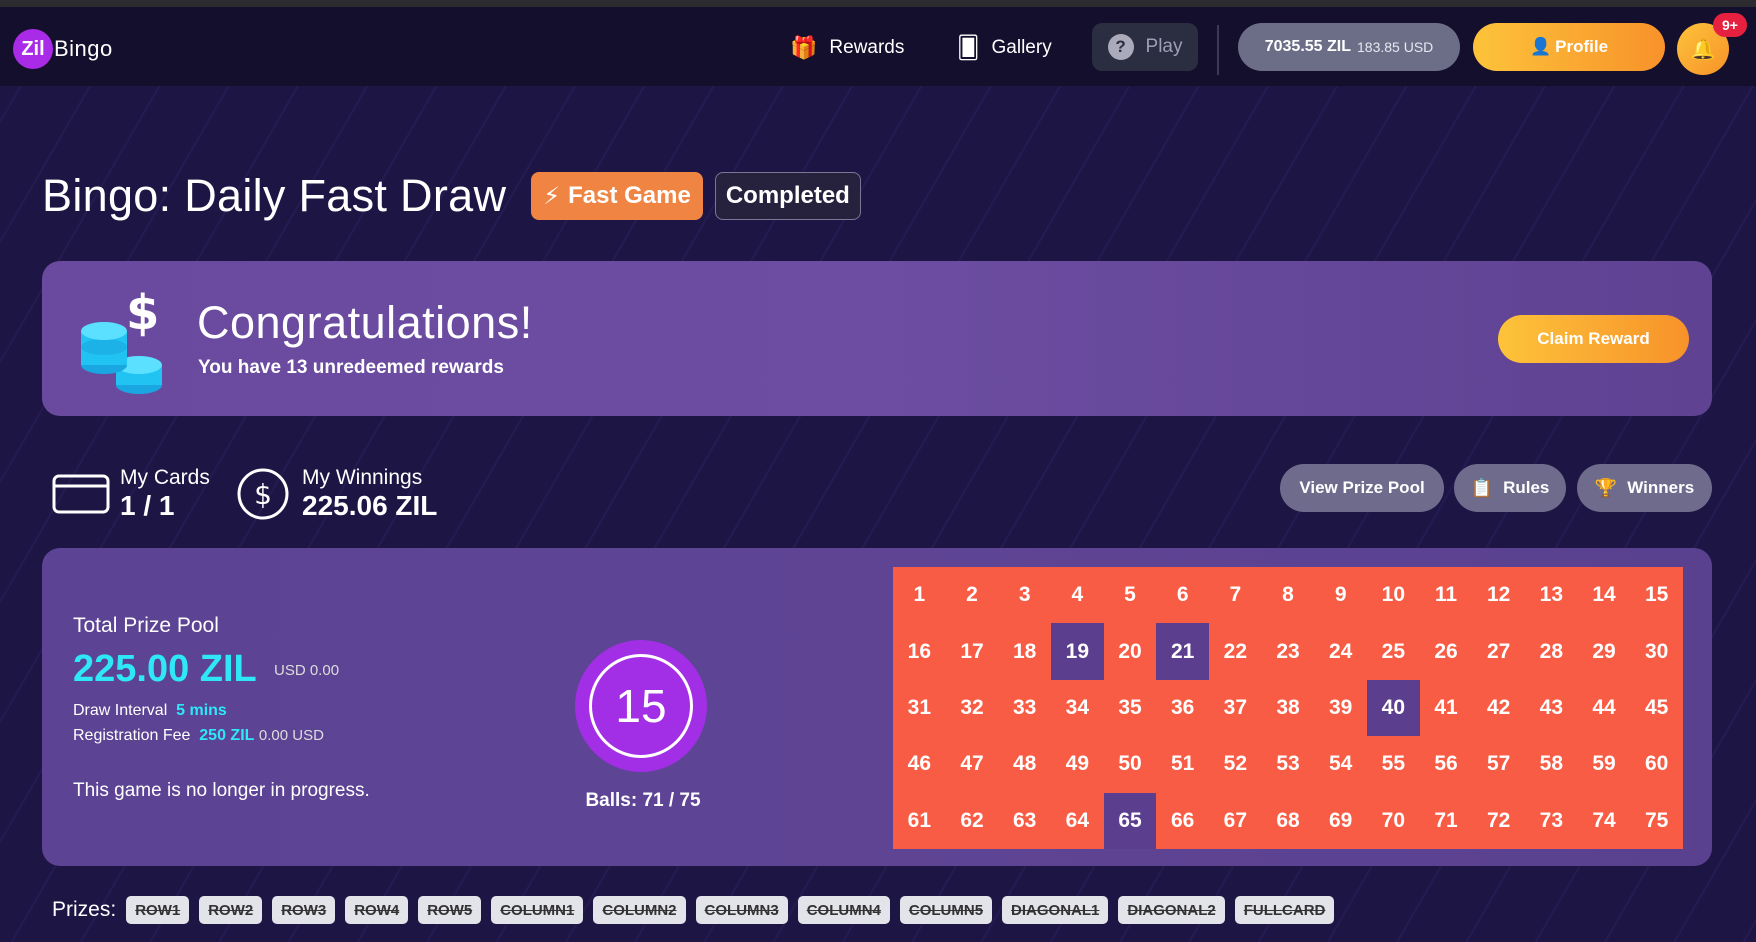  Describe the element at coordinates (1077, 820) in the screenshot. I see `board-cell: 64` at that location.